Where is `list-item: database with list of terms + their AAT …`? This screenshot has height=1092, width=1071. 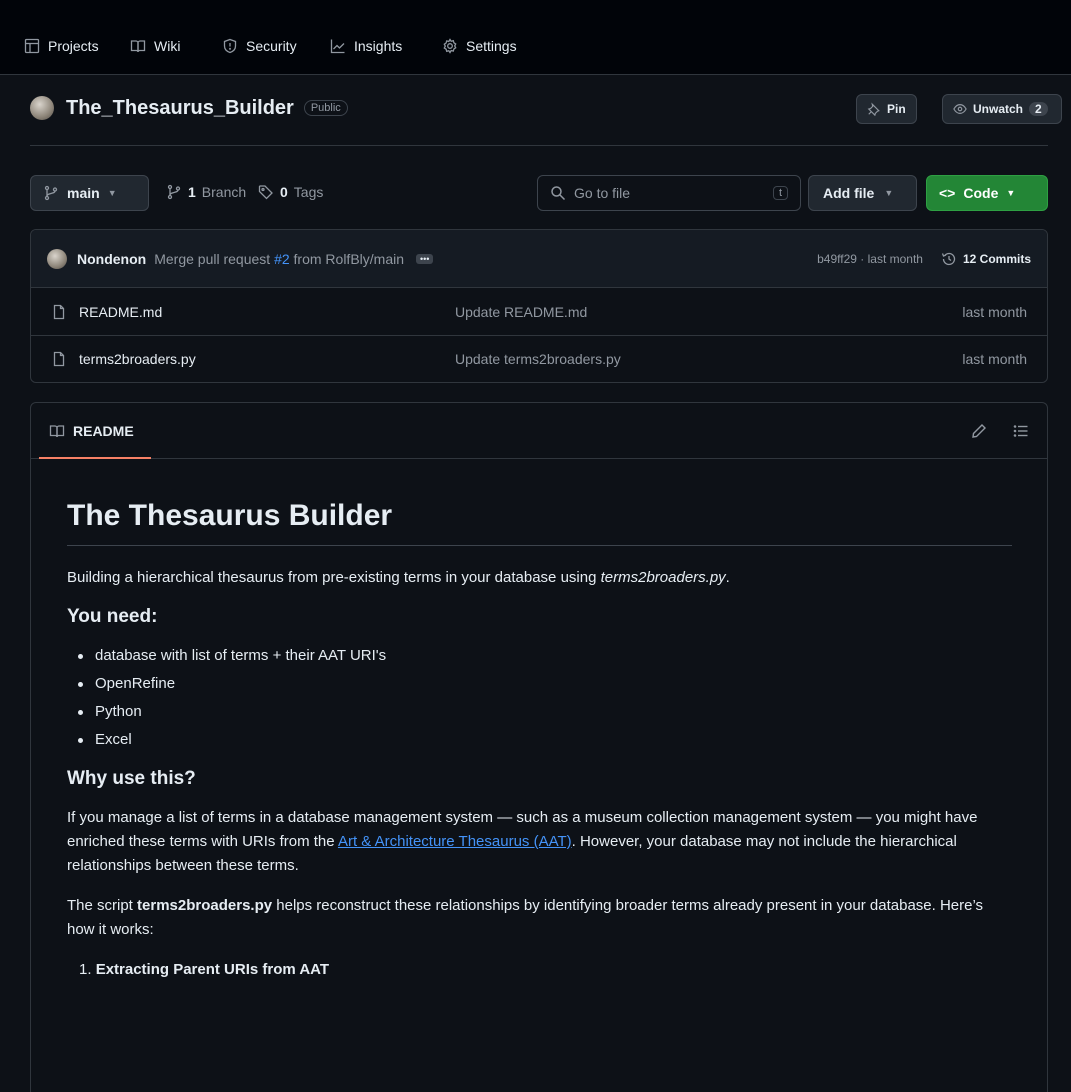 list-item: database with list of terms + their AAT … is located at coordinates (539, 656).